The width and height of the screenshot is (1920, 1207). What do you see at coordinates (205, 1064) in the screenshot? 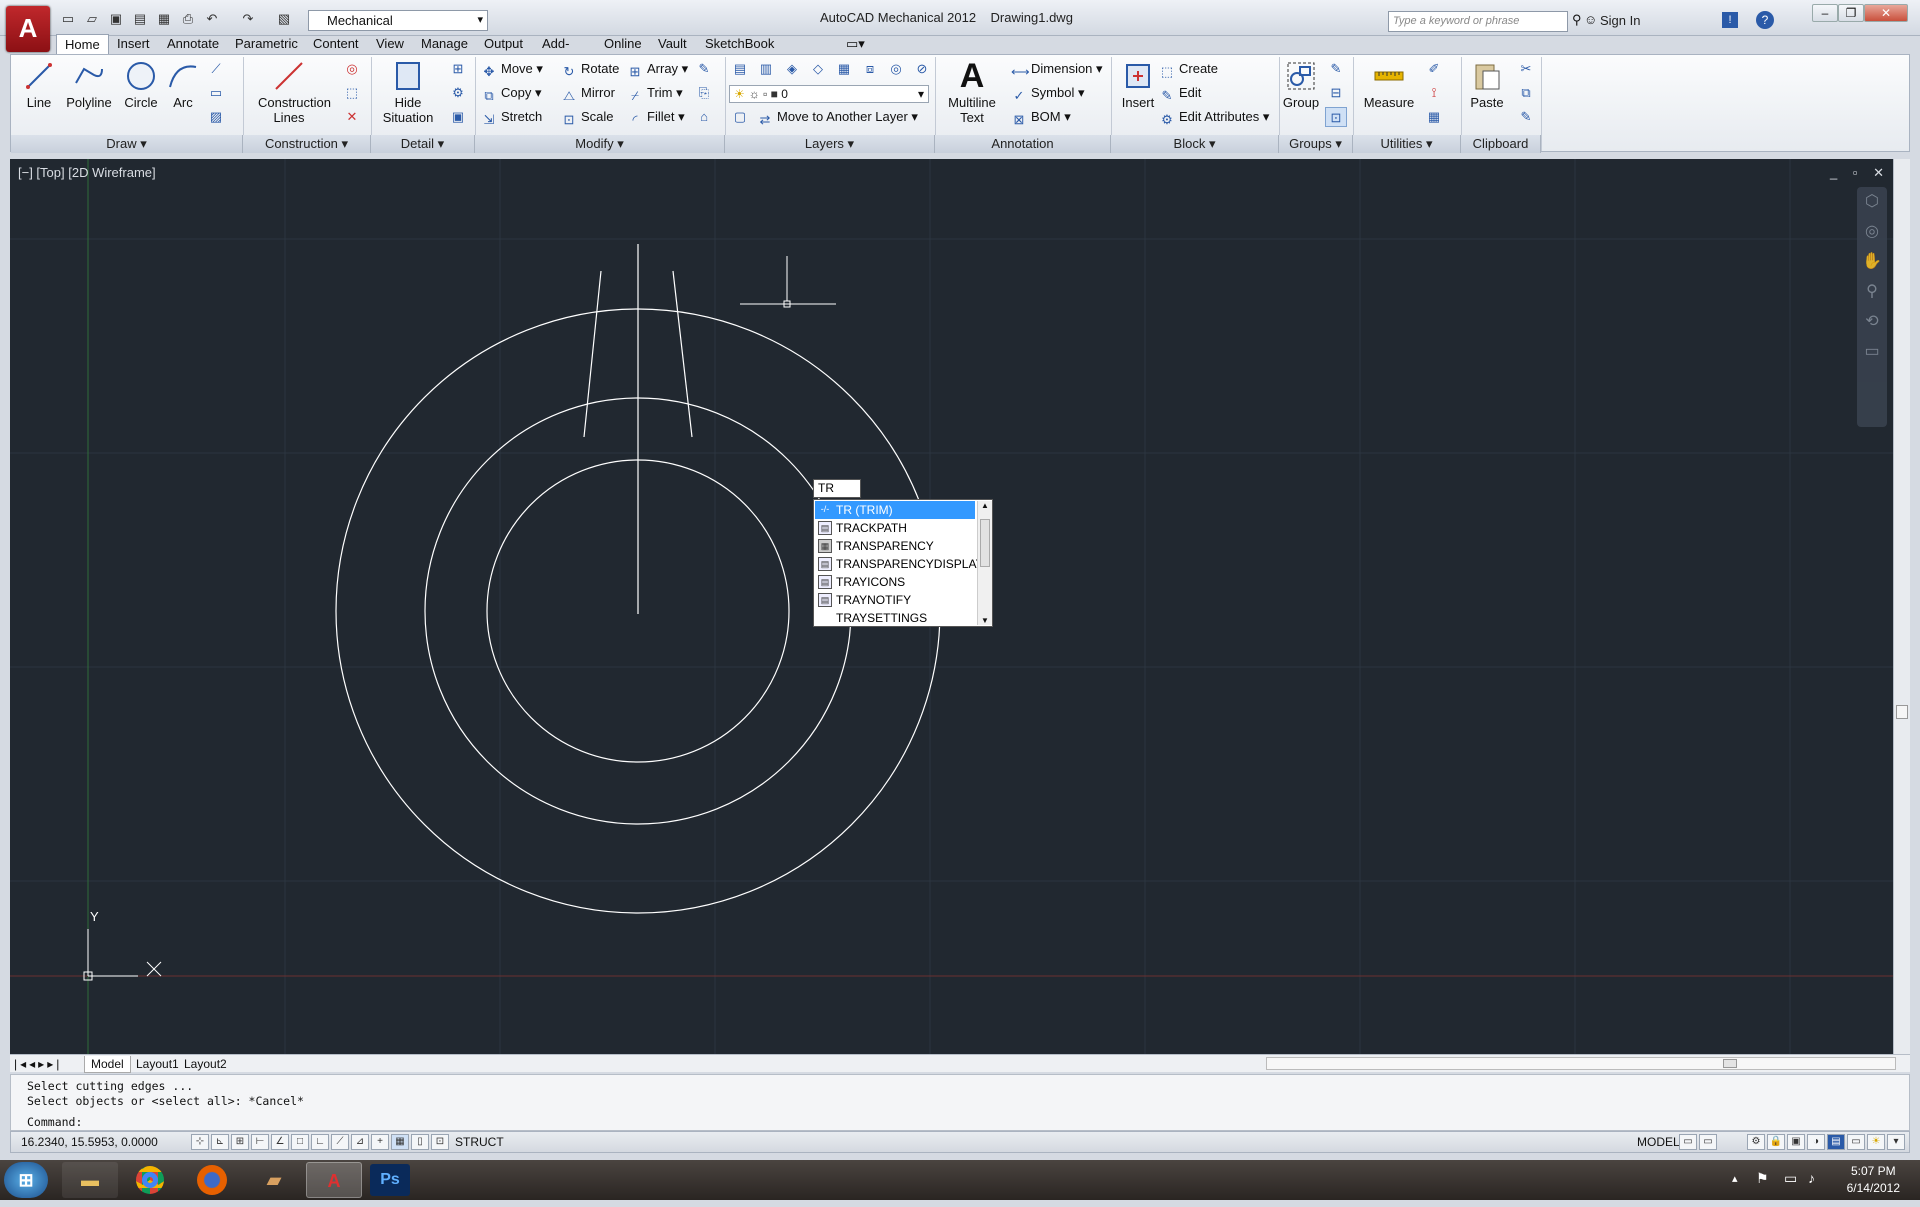
I see `tab-layout2: Layout2` at bounding box center [205, 1064].